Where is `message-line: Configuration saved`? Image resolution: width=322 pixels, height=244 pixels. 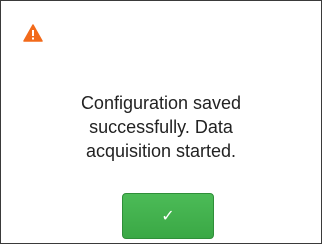 message-line: Configuration saved is located at coordinates (161, 103).